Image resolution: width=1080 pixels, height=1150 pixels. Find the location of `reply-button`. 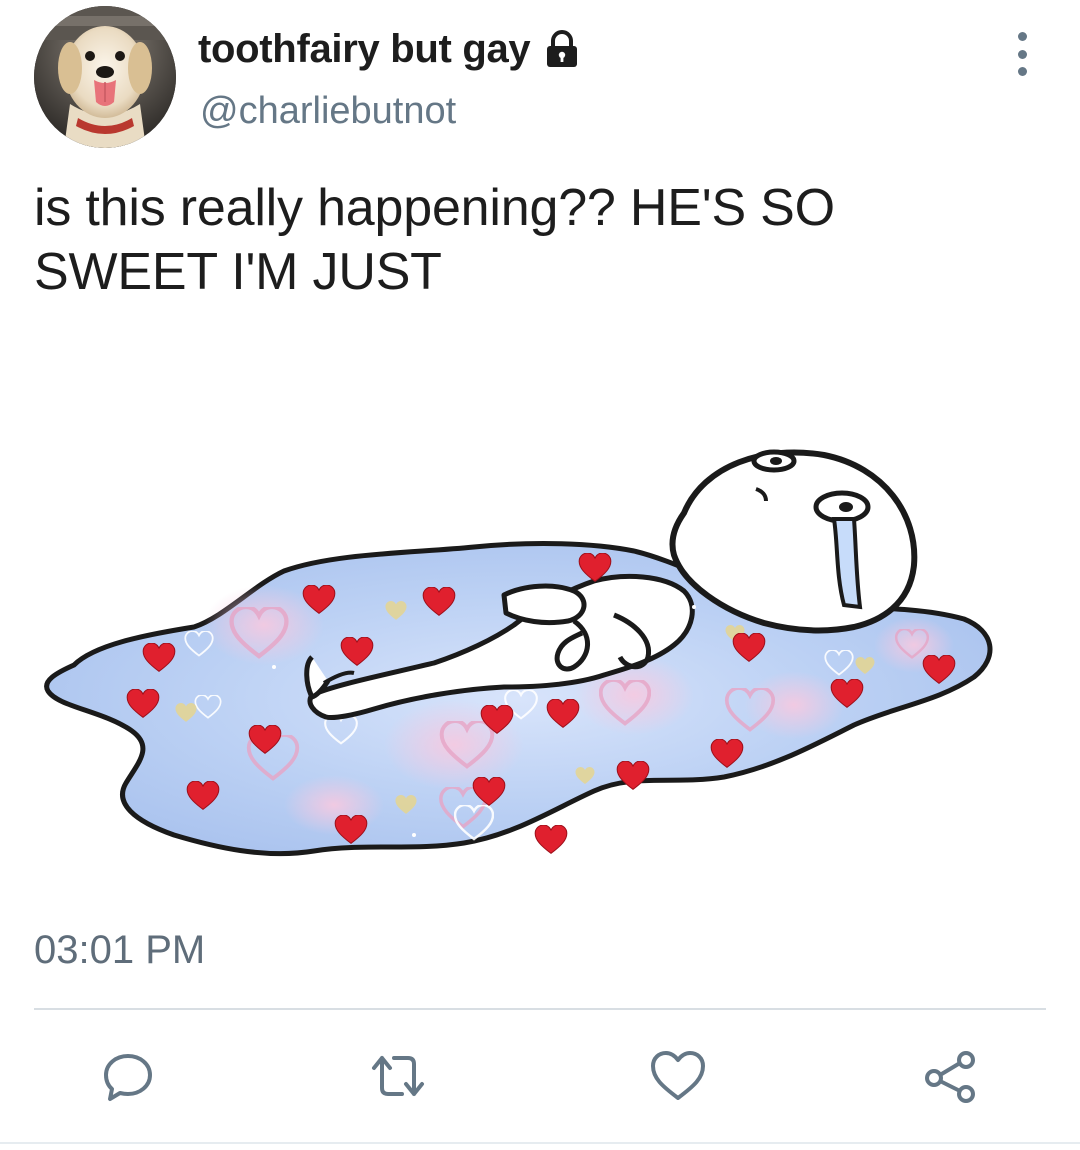

reply-button is located at coordinates (128, 1076).